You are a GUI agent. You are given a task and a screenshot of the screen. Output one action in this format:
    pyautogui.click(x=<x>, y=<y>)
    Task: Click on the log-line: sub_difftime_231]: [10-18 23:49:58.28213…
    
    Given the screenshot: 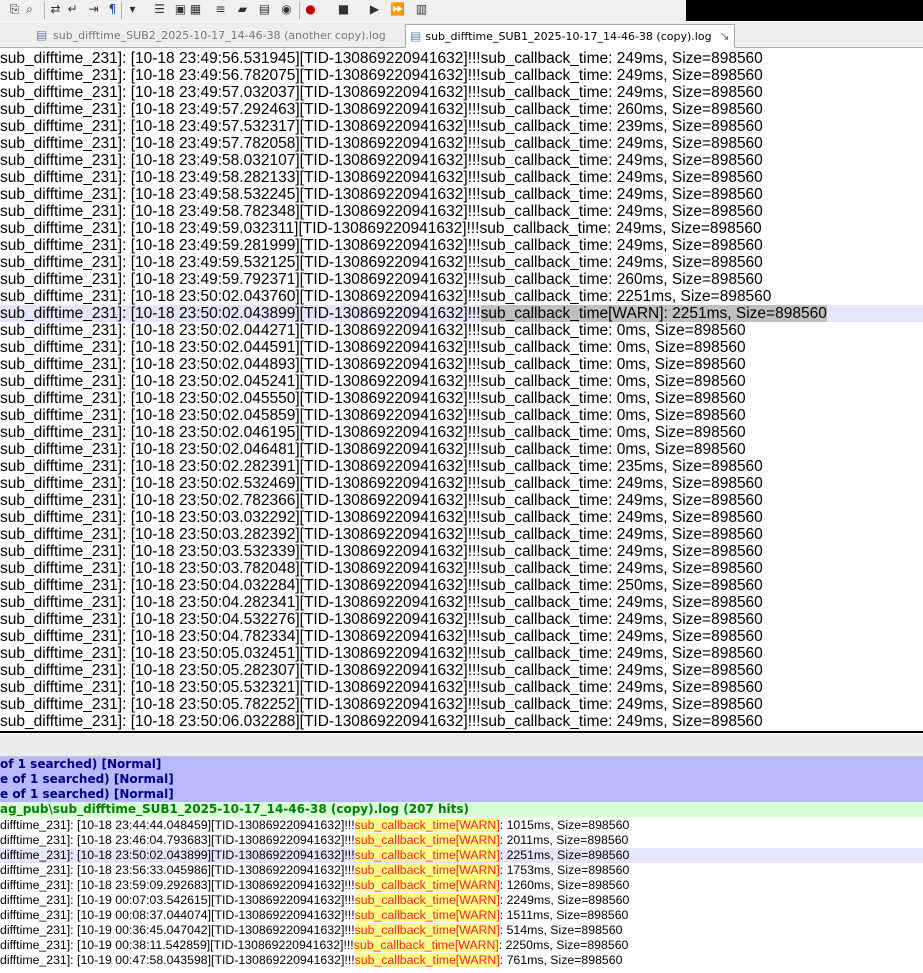 What is the action you would take?
    pyautogui.click(x=381, y=177)
    